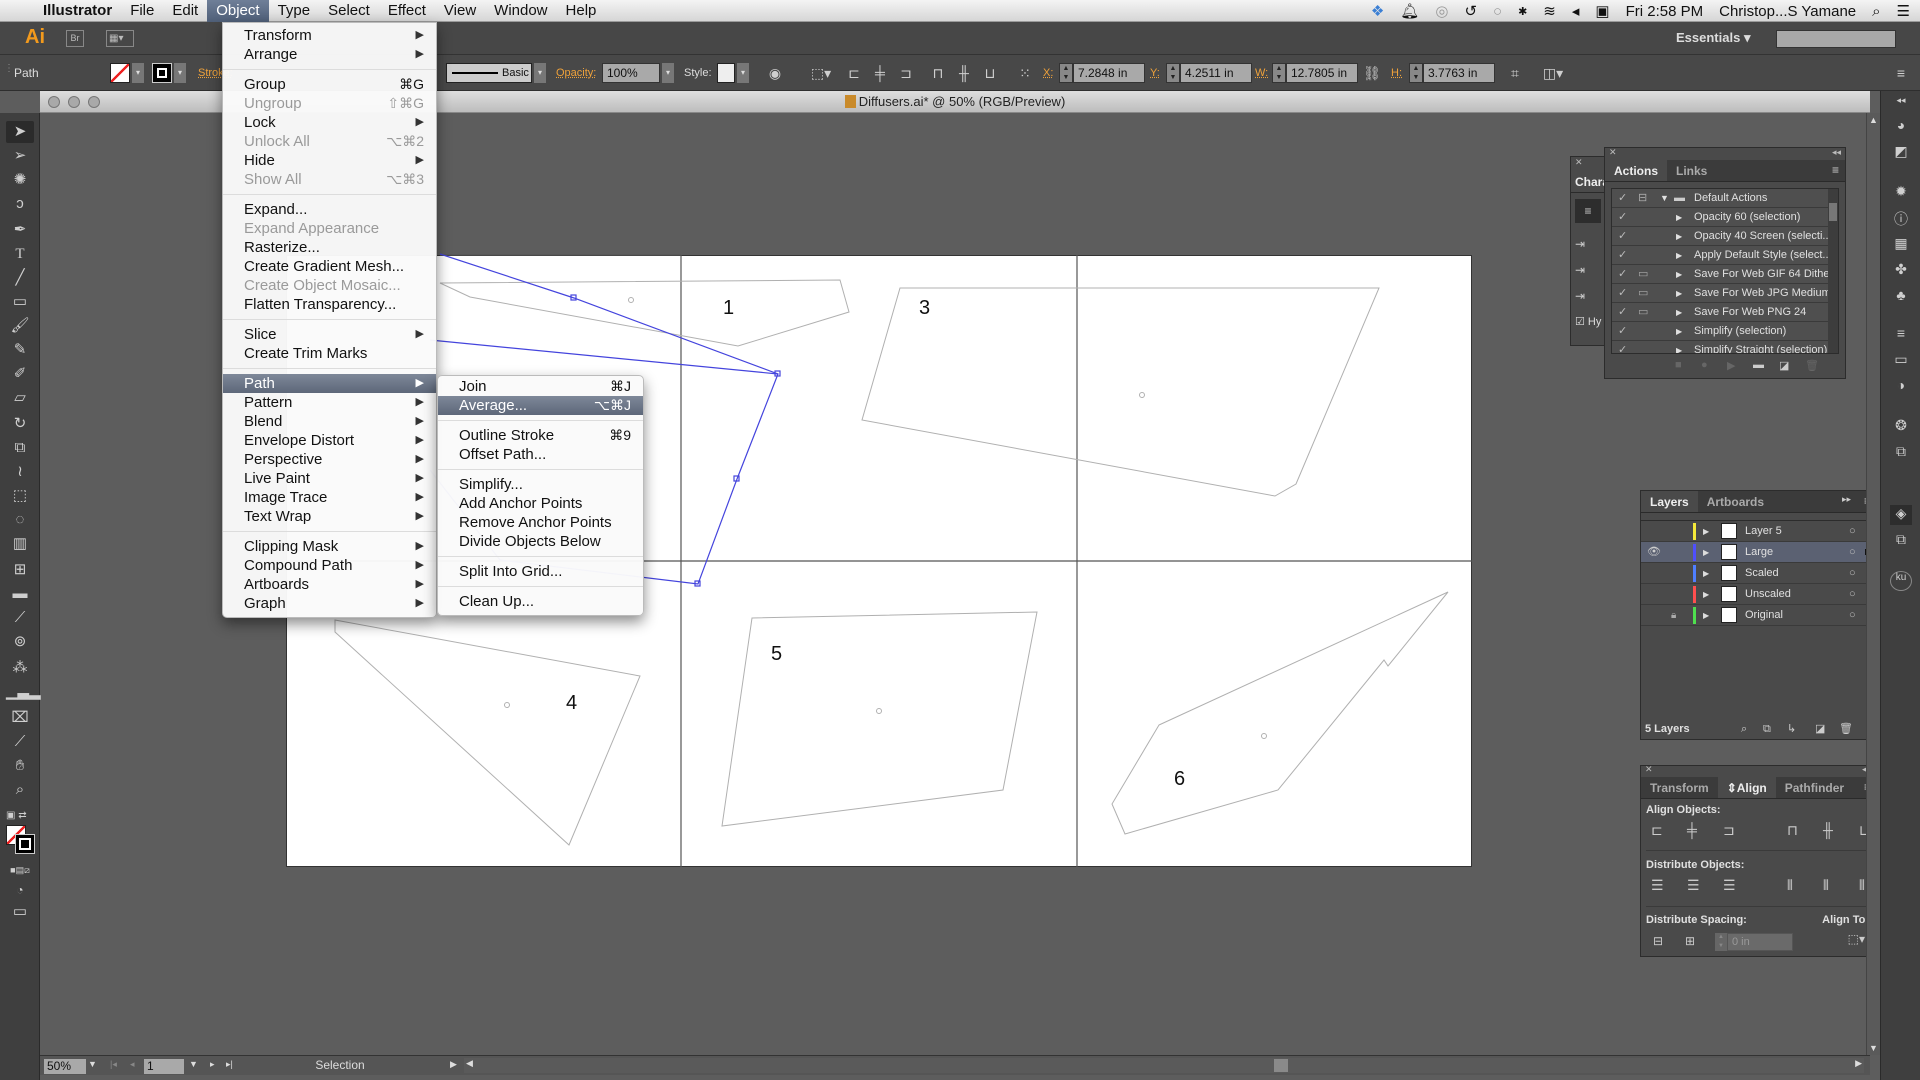  Describe the element at coordinates (1835, 170) in the screenshot. I see `actions-panel-menu-icon: ≡` at that location.